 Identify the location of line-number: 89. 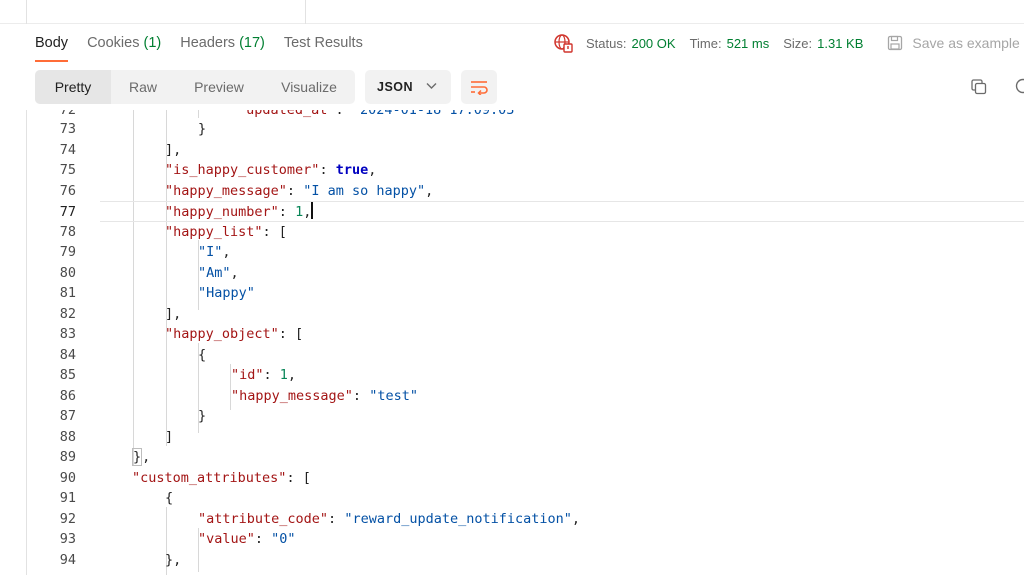
(67, 457).